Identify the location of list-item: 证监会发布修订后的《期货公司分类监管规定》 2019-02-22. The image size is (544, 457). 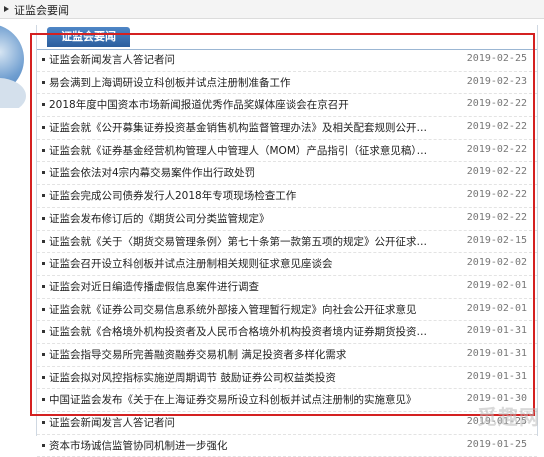
(287, 219).